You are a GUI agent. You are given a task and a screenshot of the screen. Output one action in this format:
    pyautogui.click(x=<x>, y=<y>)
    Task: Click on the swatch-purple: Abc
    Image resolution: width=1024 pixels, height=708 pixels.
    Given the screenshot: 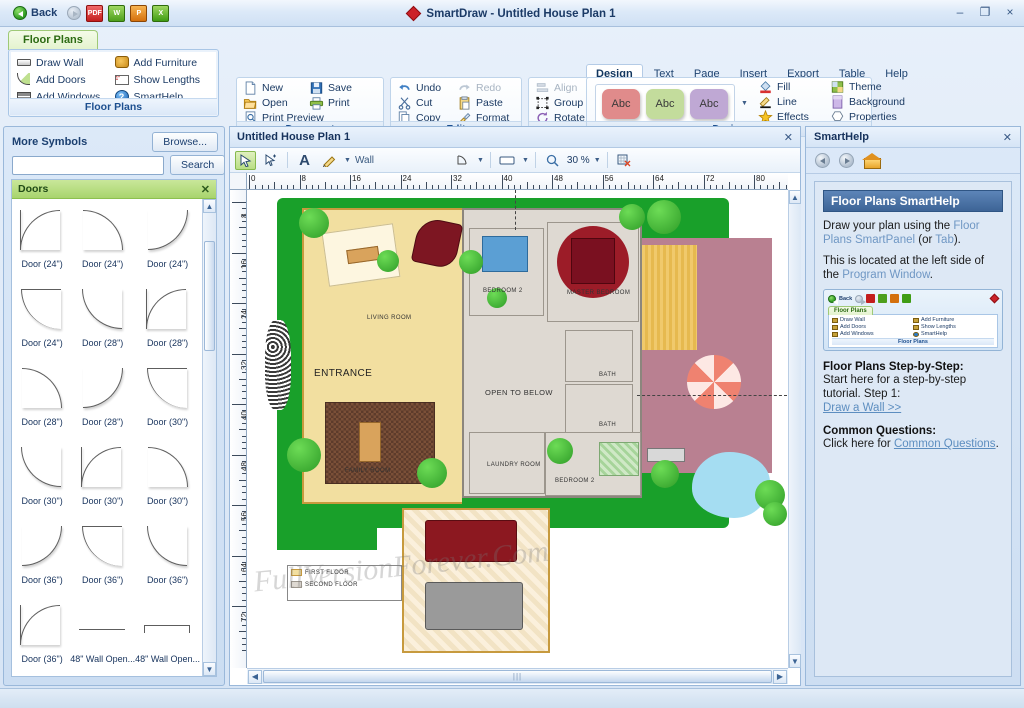 What is the action you would take?
    pyautogui.click(x=709, y=103)
    